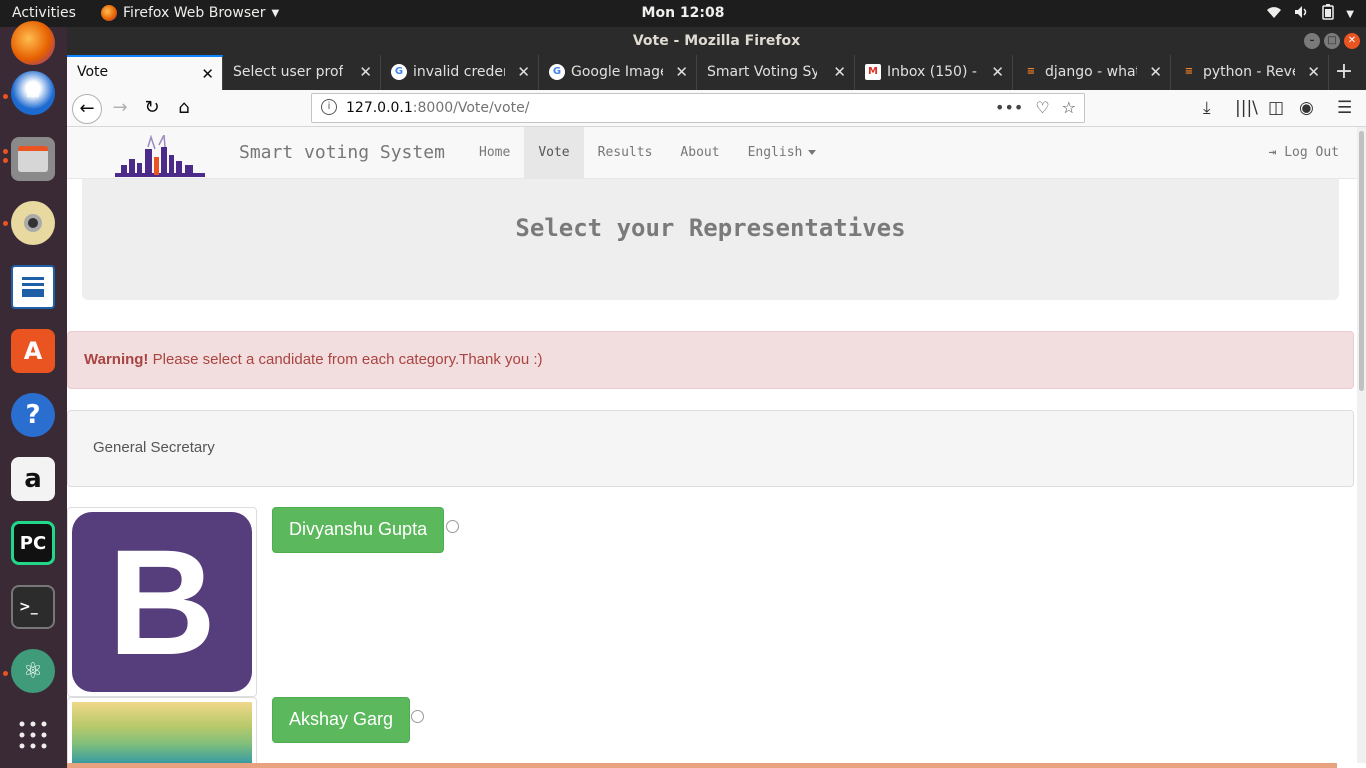 This screenshot has width=1366, height=768. What do you see at coordinates (33, 479) in the screenshot?
I see `amazon-icon: a` at bounding box center [33, 479].